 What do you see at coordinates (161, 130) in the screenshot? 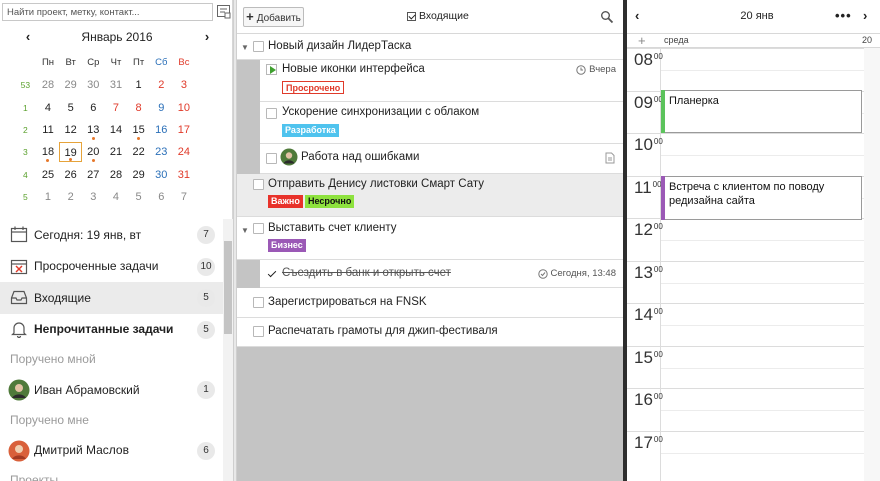
I see `calendar-day: 16` at bounding box center [161, 130].